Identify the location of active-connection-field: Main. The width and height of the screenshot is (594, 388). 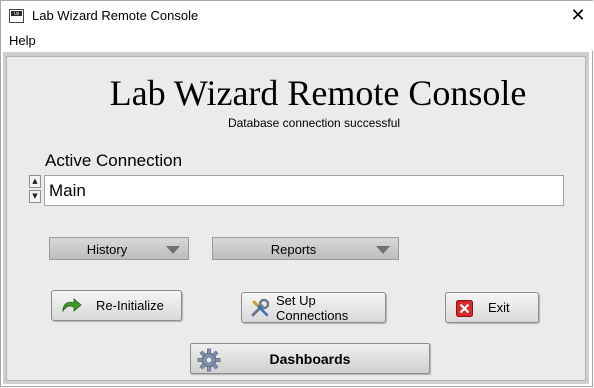
(304, 190).